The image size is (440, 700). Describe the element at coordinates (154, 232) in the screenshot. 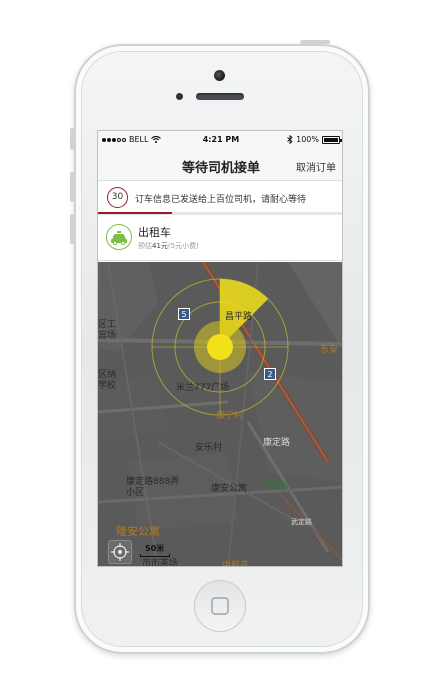

I see `car-type-name: 出租车` at that location.